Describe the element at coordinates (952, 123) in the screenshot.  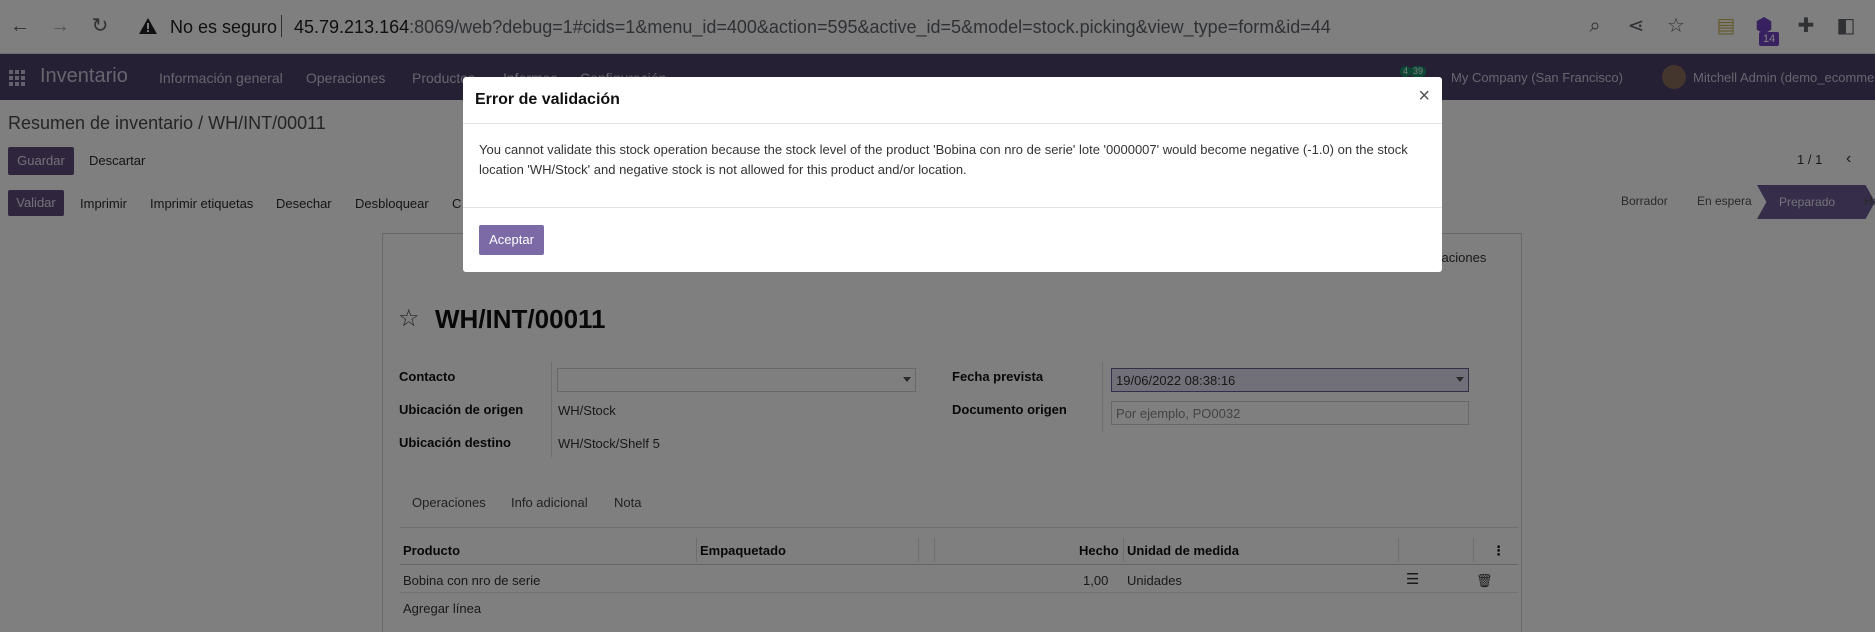
I see `dialog-header-divider` at that location.